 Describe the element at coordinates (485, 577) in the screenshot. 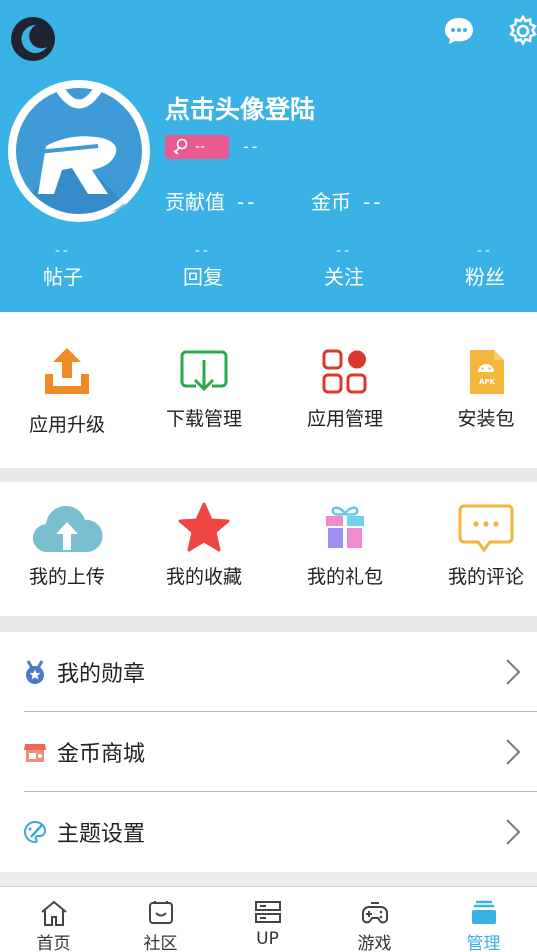

I see `personal-label: 我的评论` at that location.